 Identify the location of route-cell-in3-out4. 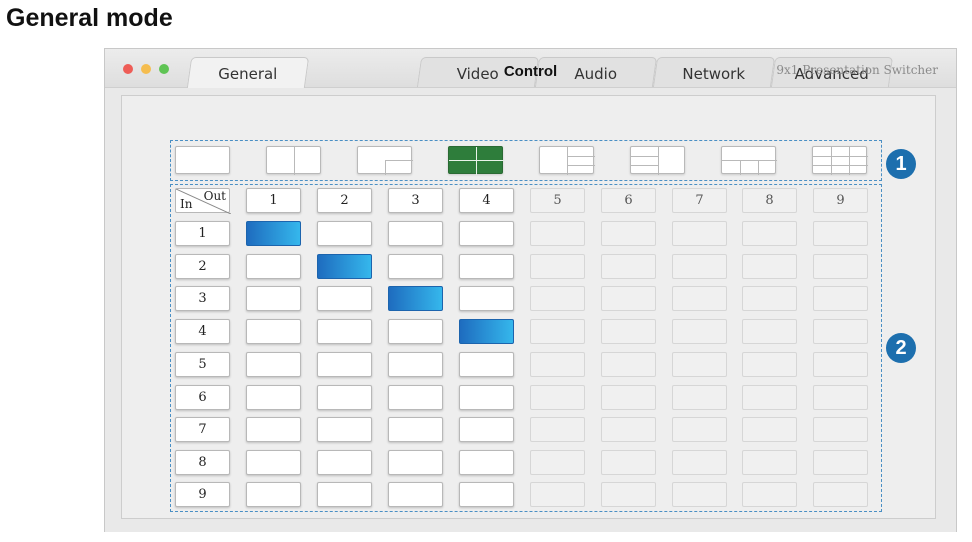
(486, 298).